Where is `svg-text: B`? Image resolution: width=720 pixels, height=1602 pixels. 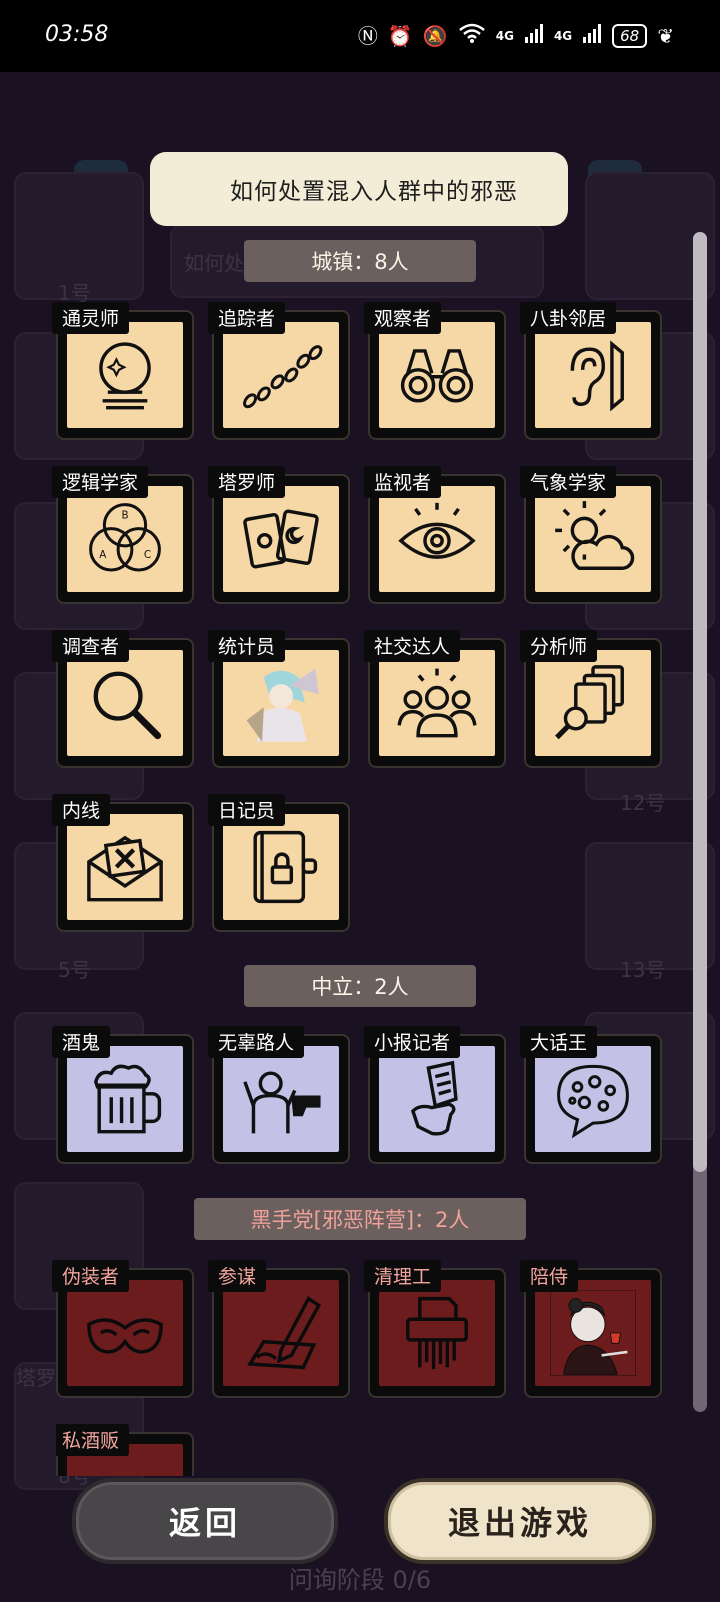
svg-text: B is located at coordinates (125, 515).